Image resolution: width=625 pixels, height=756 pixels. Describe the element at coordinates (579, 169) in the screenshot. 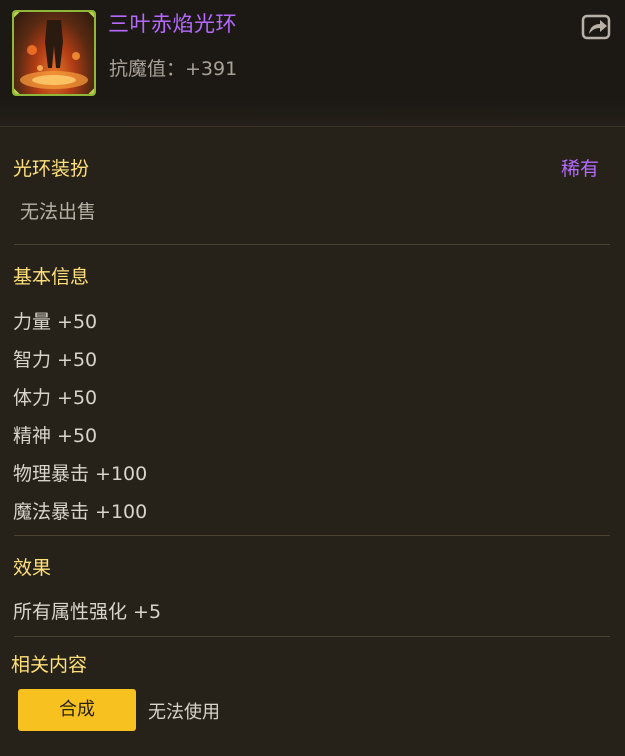

I see `rarity-label: 稀有` at that location.